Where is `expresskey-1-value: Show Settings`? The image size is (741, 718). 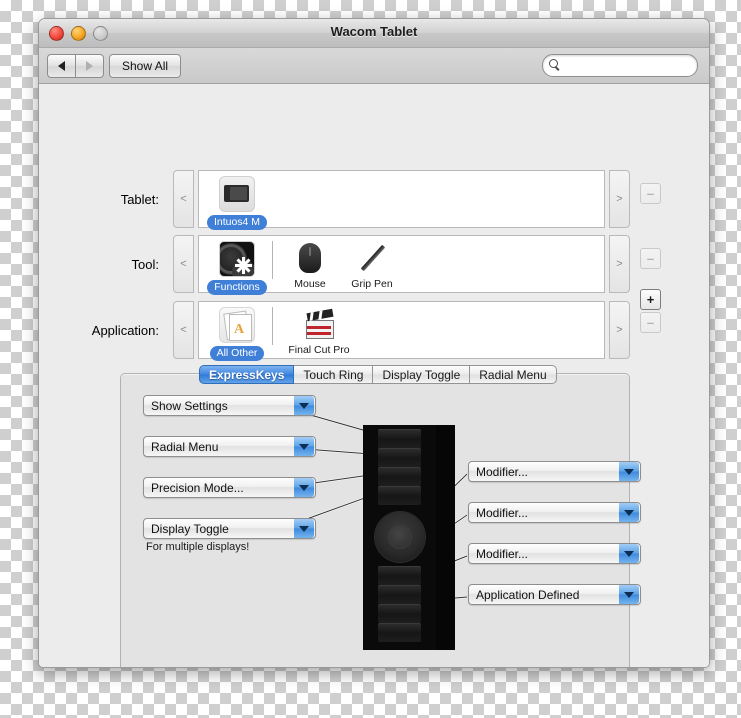 expresskey-1-value: Show Settings is located at coordinates (189, 405).